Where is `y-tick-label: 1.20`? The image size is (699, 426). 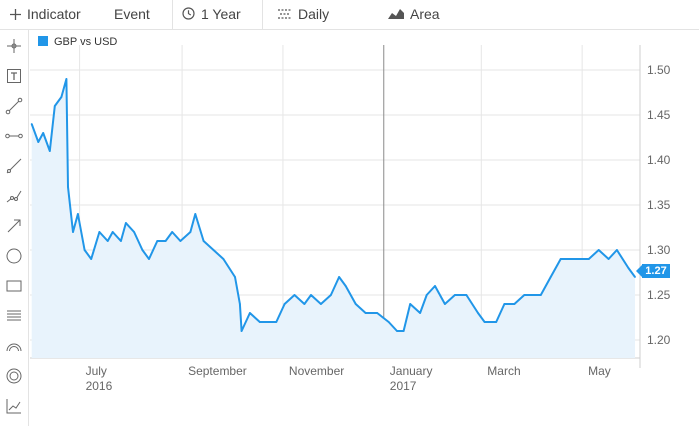 y-tick-label: 1.20 is located at coordinates (659, 340).